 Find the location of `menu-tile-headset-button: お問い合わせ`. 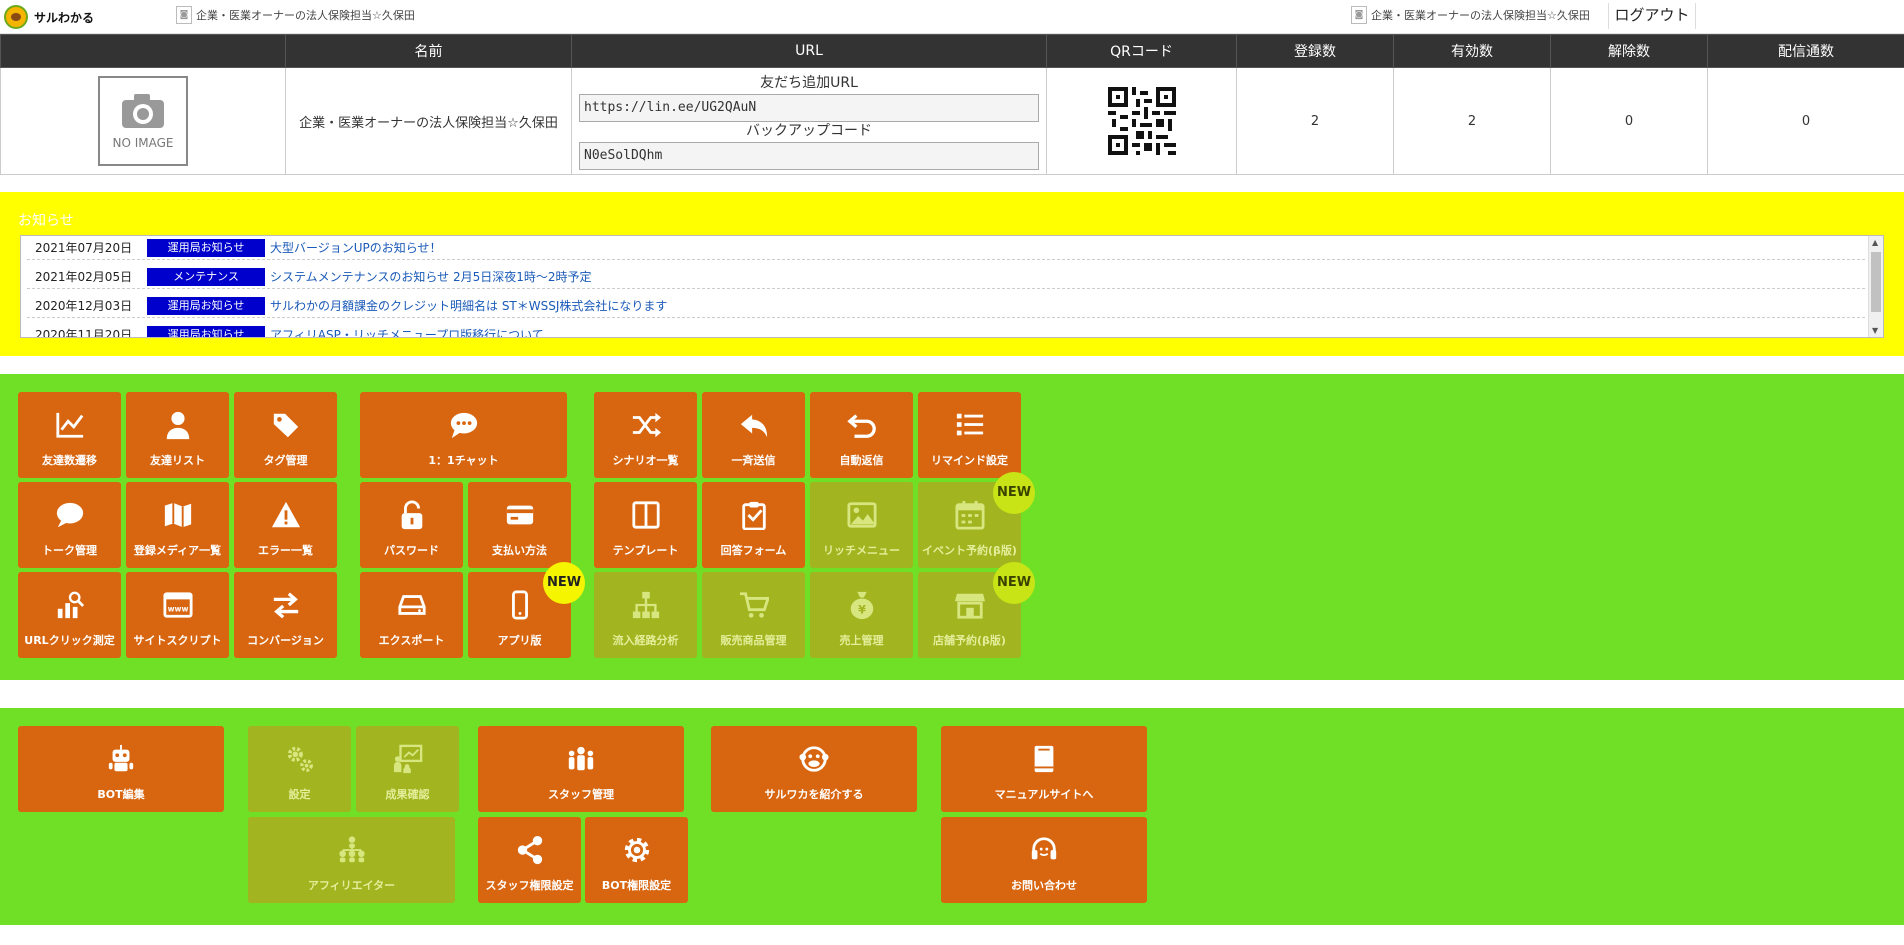

menu-tile-headset-button: お問い合わせ is located at coordinates (1044, 860).